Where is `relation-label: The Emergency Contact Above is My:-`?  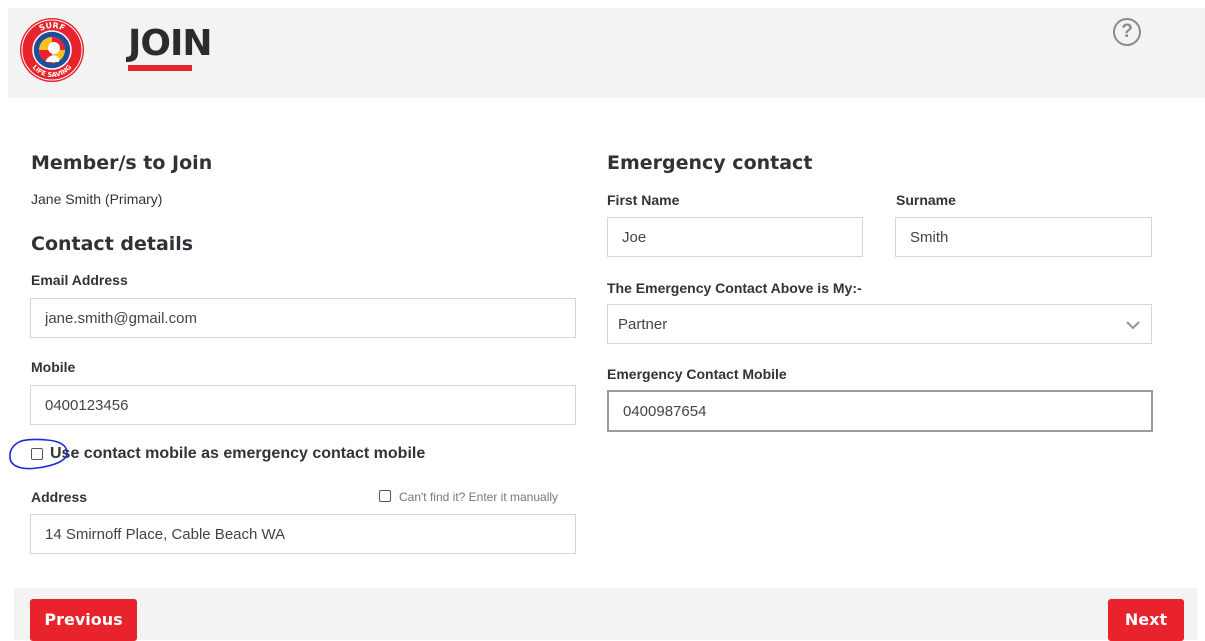
relation-label: The Emergency Contact Above is My:- is located at coordinates (734, 288).